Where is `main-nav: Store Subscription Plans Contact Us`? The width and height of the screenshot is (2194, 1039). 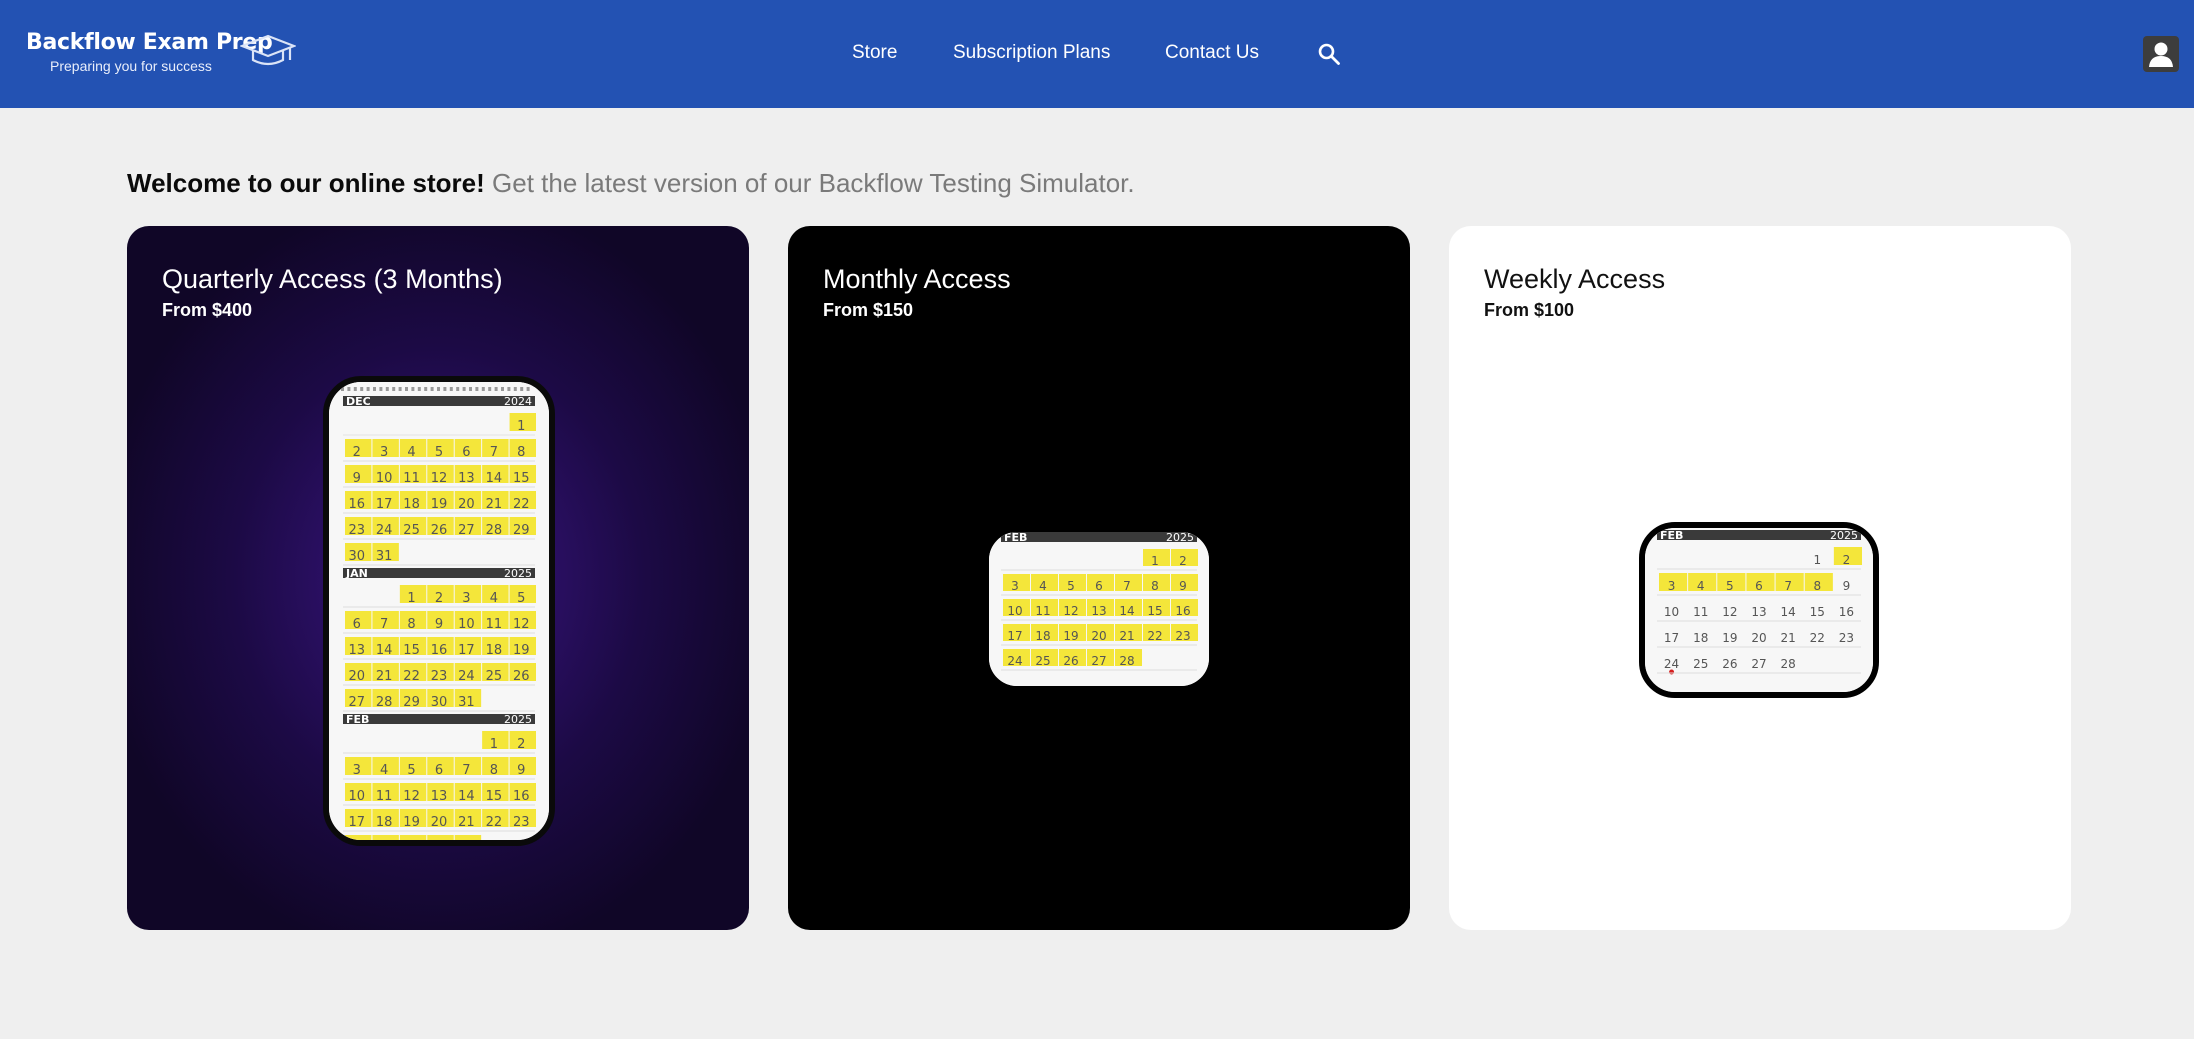 main-nav: Store Subscription Plans Contact Us is located at coordinates (1097, 54).